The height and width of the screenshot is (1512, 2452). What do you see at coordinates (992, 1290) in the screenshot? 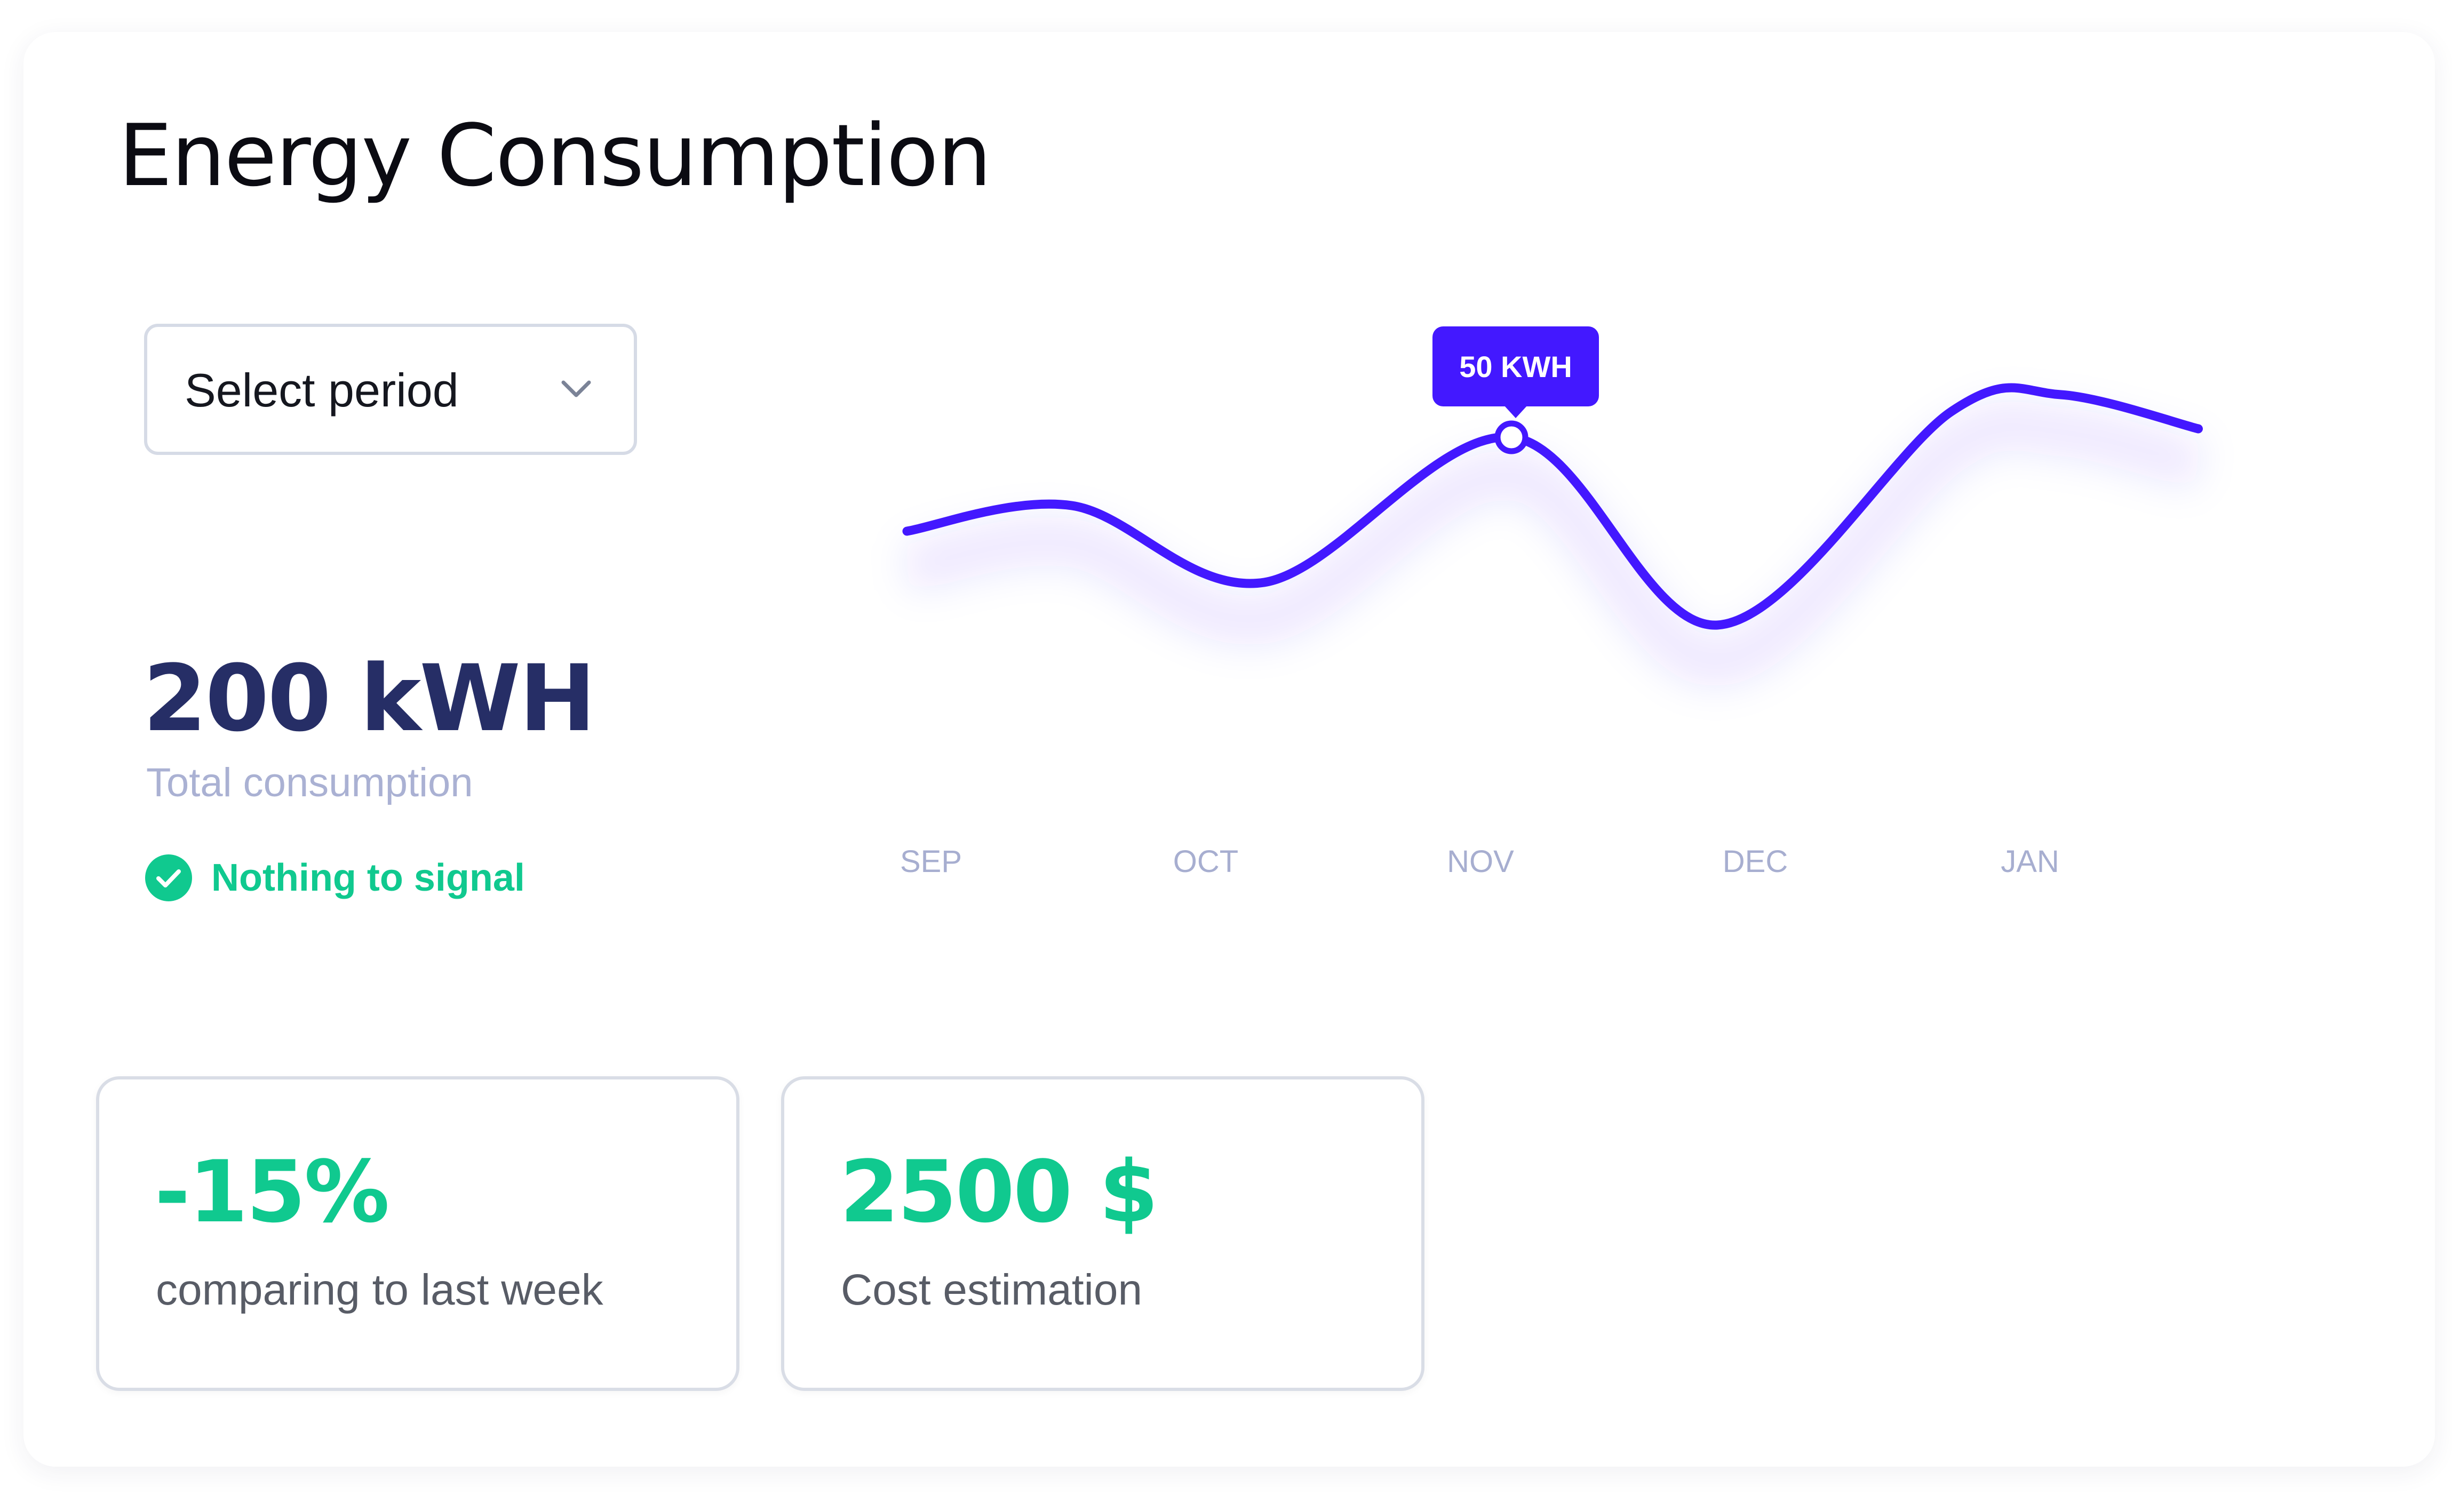
I see `cost-estimation-label: Cost estimation` at bounding box center [992, 1290].